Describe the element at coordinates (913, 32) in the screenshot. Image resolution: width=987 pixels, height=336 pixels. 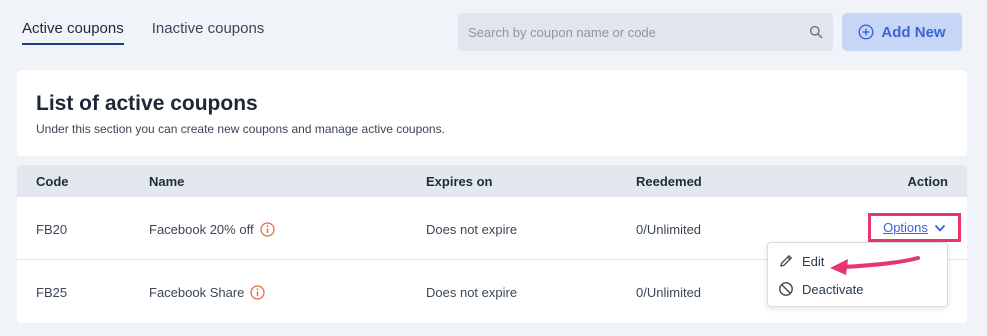
I see `add-new-label: Add New` at that location.